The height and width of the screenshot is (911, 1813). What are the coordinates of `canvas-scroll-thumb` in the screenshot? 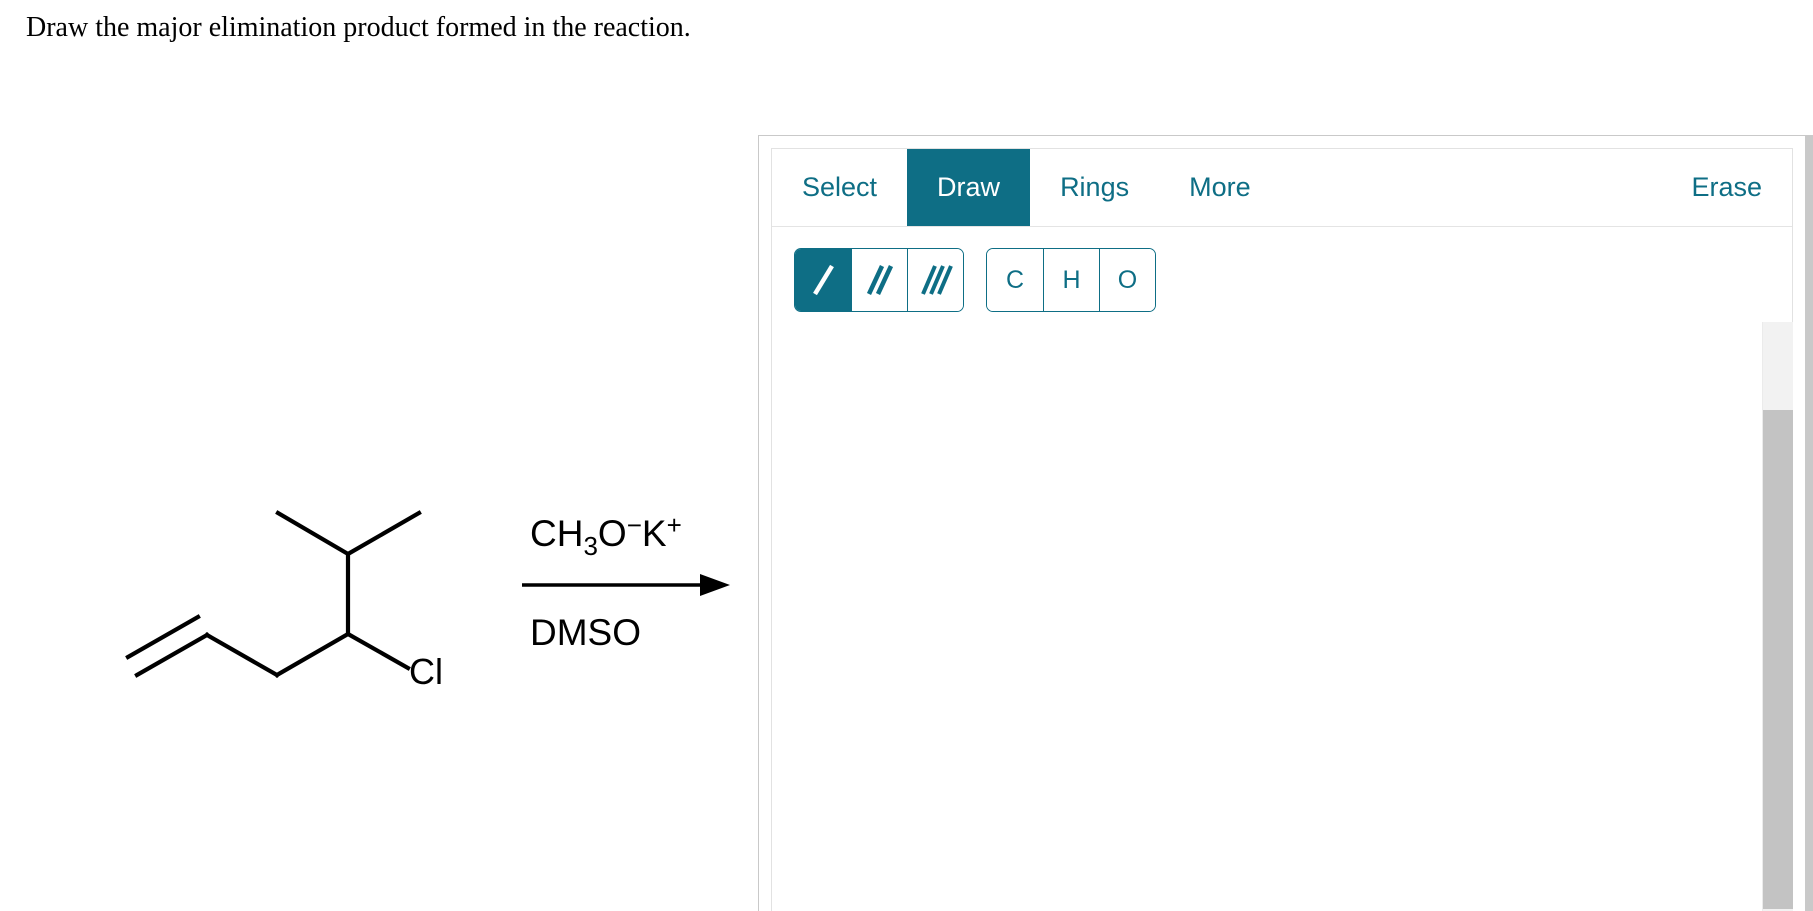 It's located at (1778, 659).